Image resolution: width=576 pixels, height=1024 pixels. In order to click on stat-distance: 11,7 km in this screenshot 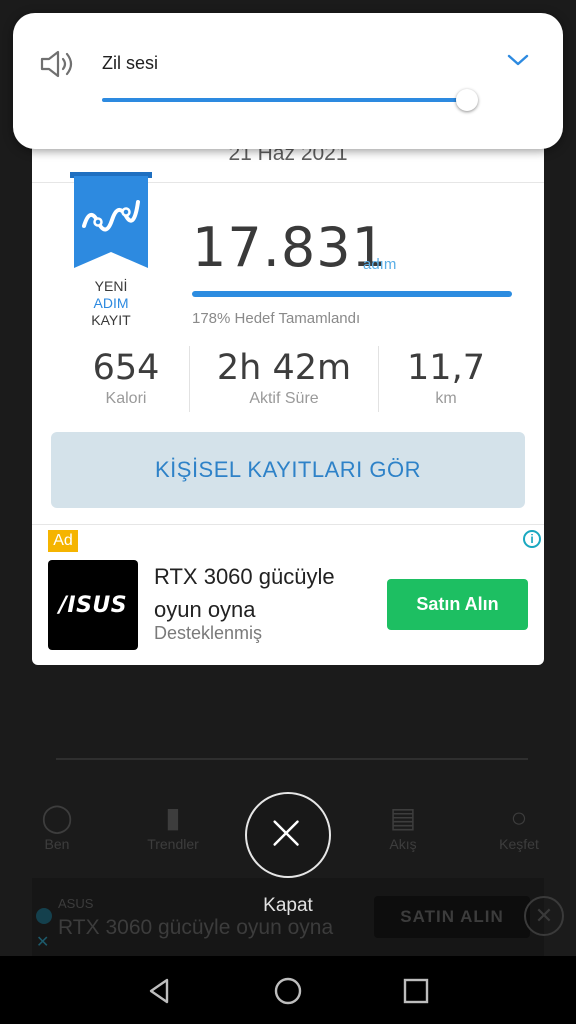, I will do `click(446, 378)`.